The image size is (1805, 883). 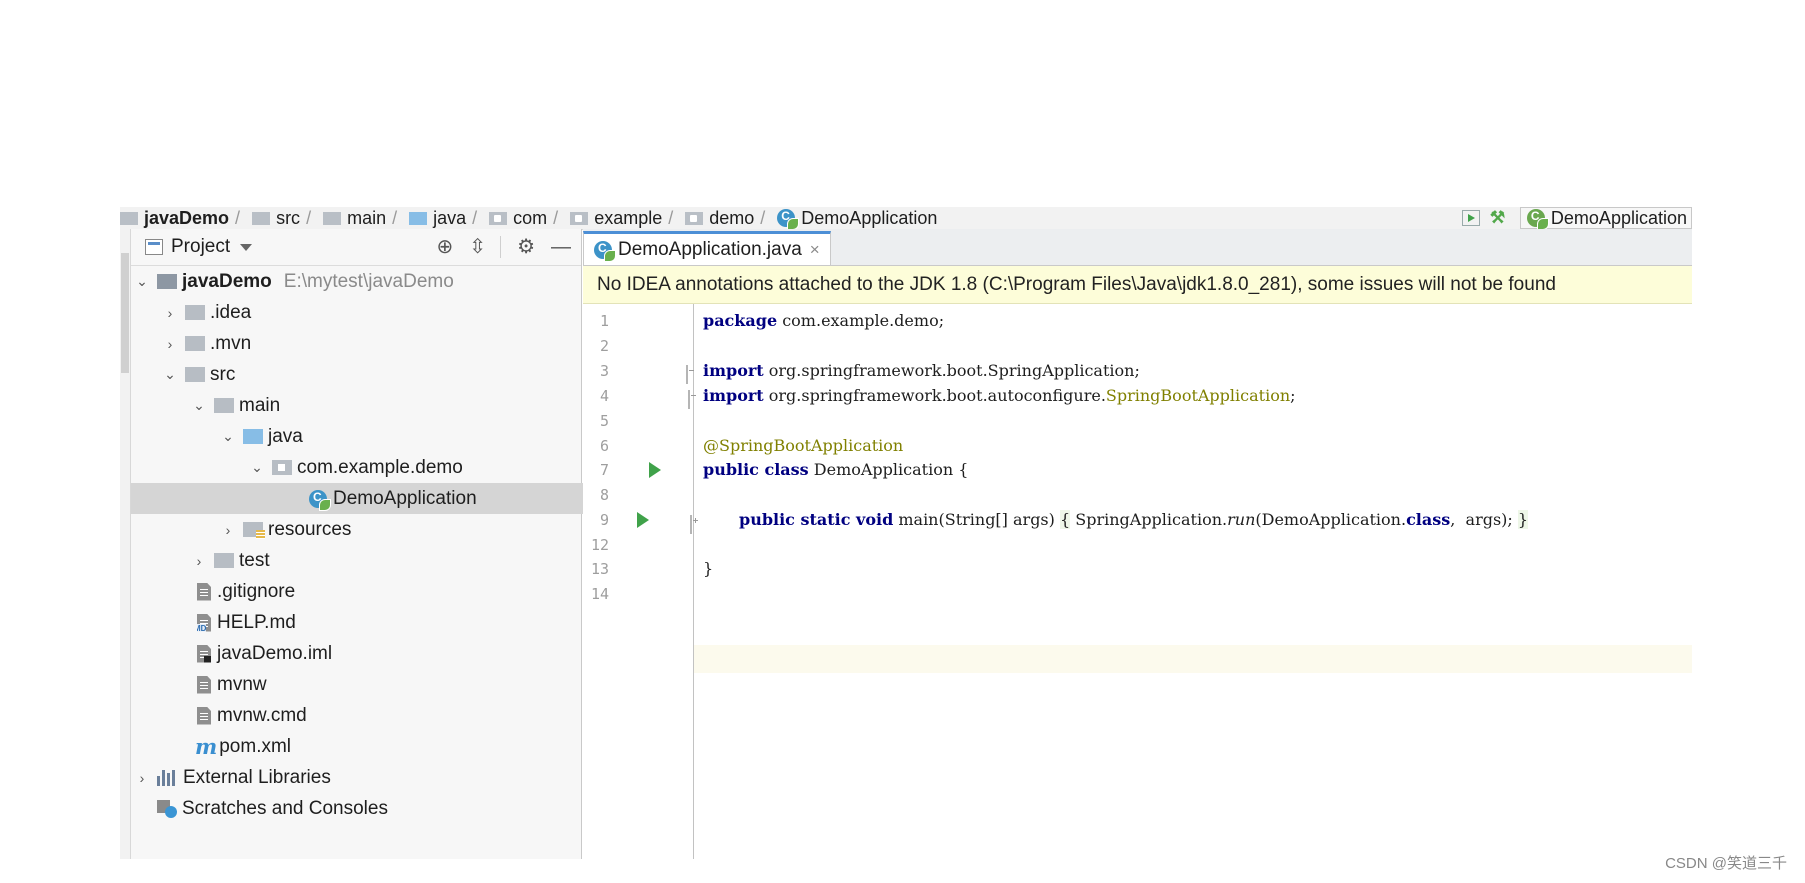 I want to click on tree-item-external-libraries: › External Libraries, so click(x=358, y=777).